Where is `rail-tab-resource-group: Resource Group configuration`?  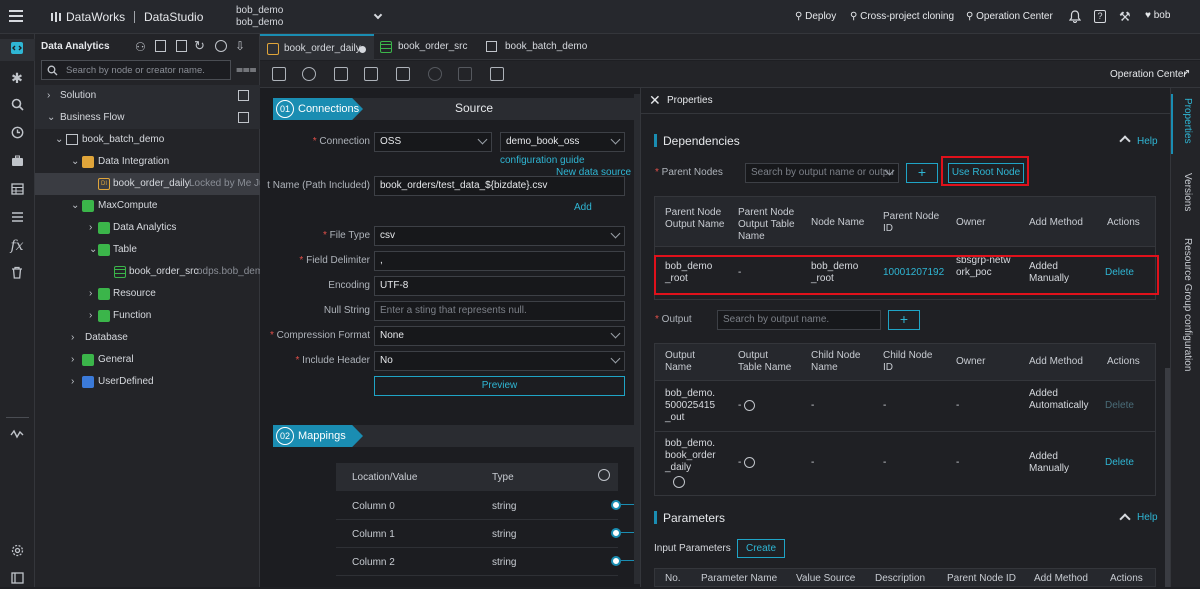 rail-tab-resource-group: Resource Group configuration is located at coordinates (1187, 304).